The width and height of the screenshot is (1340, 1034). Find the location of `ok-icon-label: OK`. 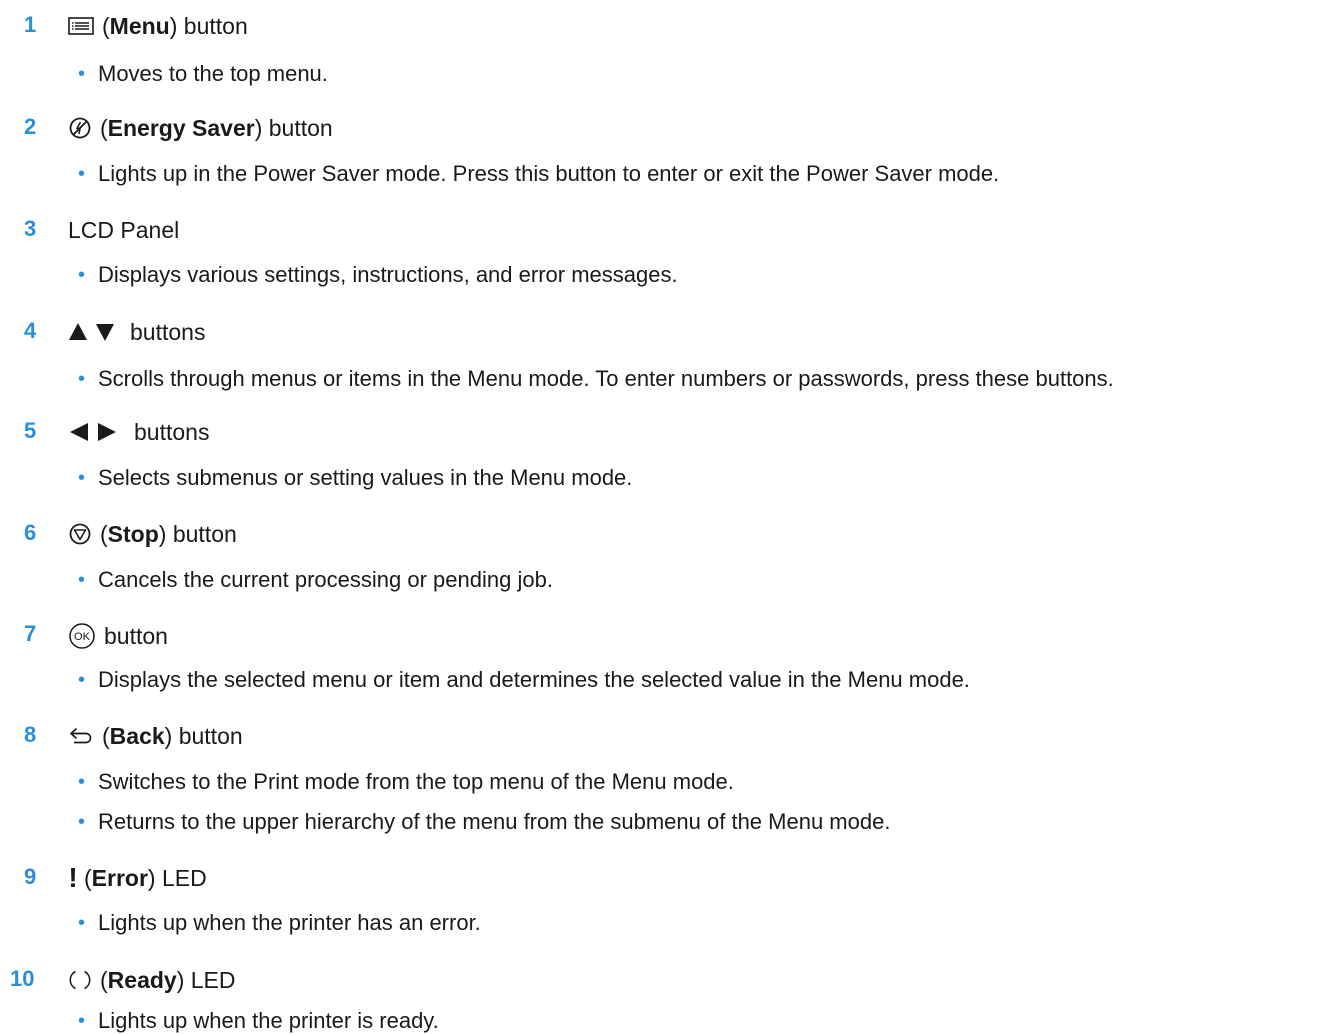

ok-icon-label: OK is located at coordinates (82, 637).